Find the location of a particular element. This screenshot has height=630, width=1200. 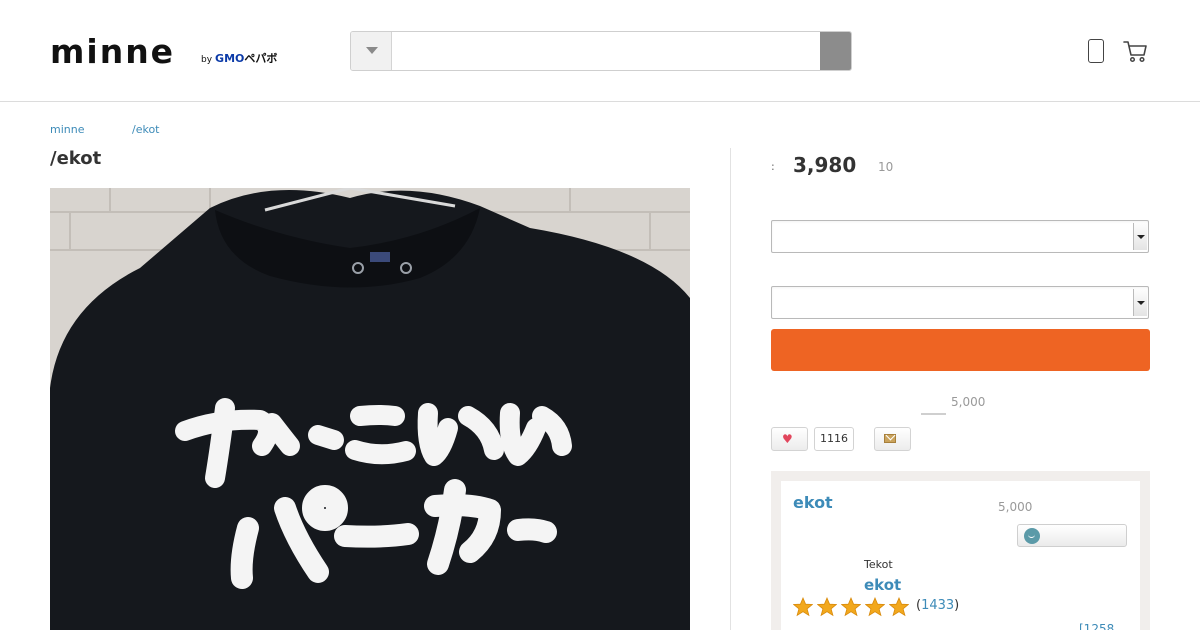

quantity-select is located at coordinates (960, 302).